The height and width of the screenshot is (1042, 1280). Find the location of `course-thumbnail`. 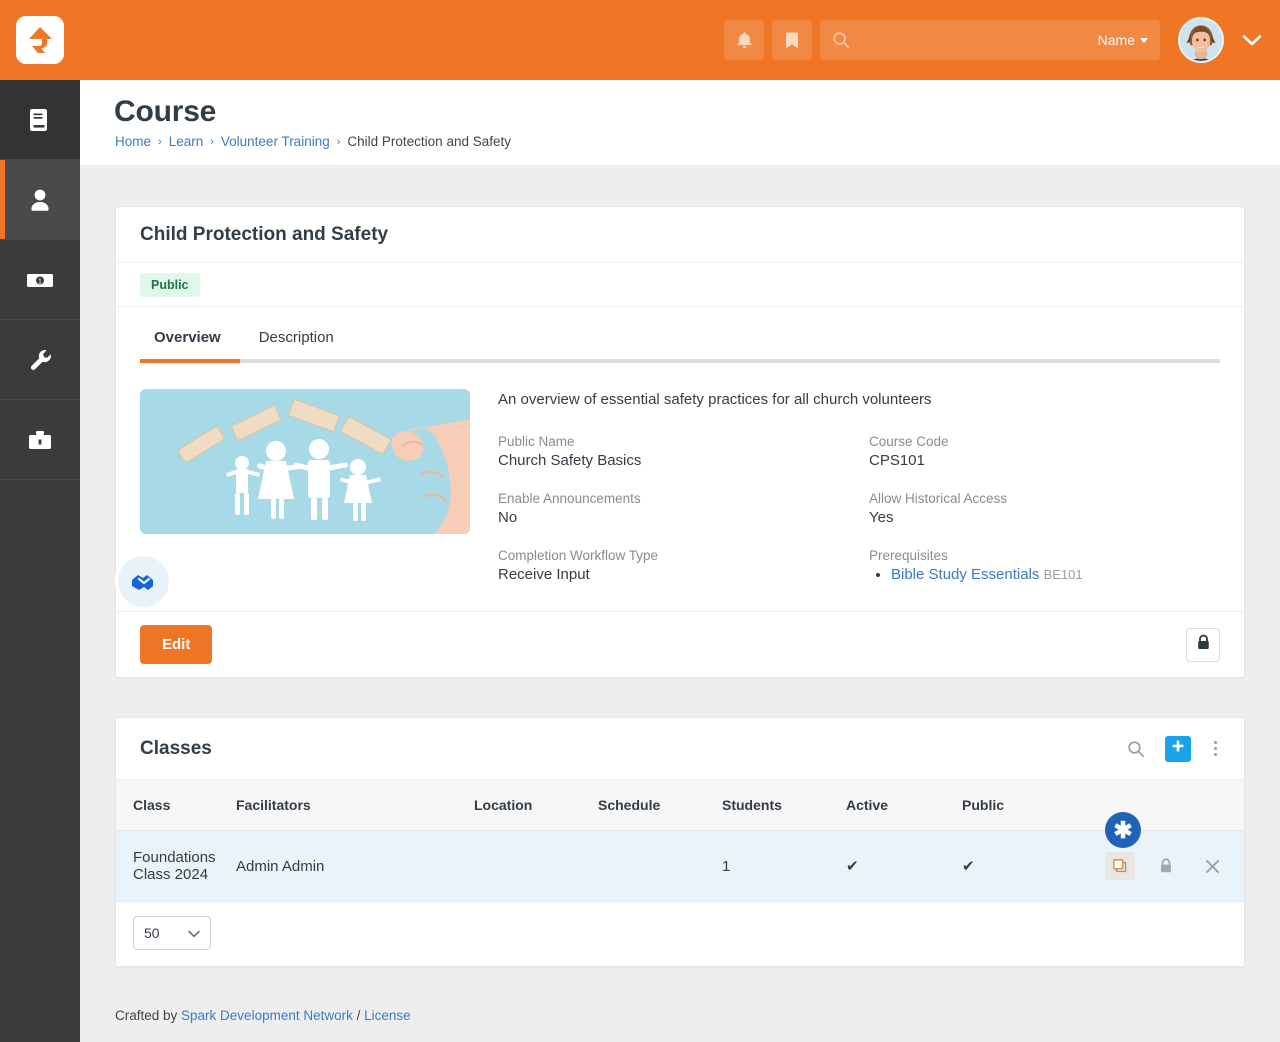

course-thumbnail is located at coordinates (305, 461).